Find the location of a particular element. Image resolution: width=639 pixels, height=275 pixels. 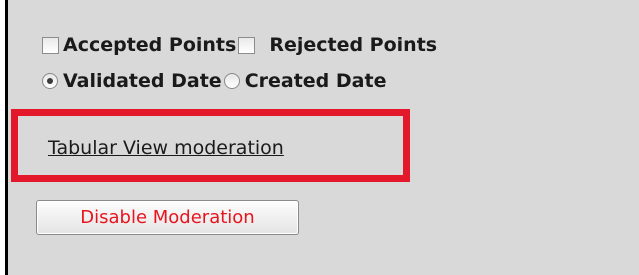

left-divider is located at coordinates (4, 137).